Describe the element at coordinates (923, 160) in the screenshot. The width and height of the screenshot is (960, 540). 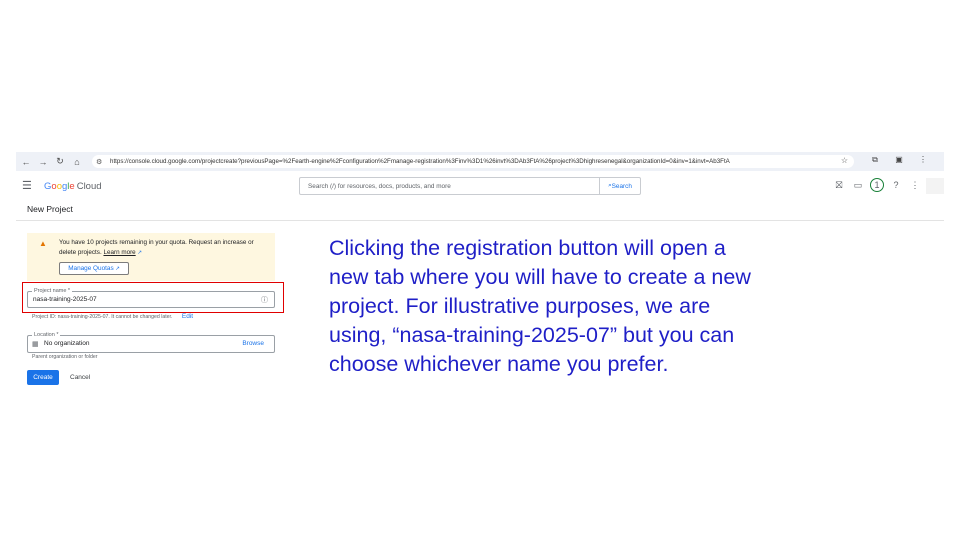
I see `browser-menu-icon: ⋮` at that location.